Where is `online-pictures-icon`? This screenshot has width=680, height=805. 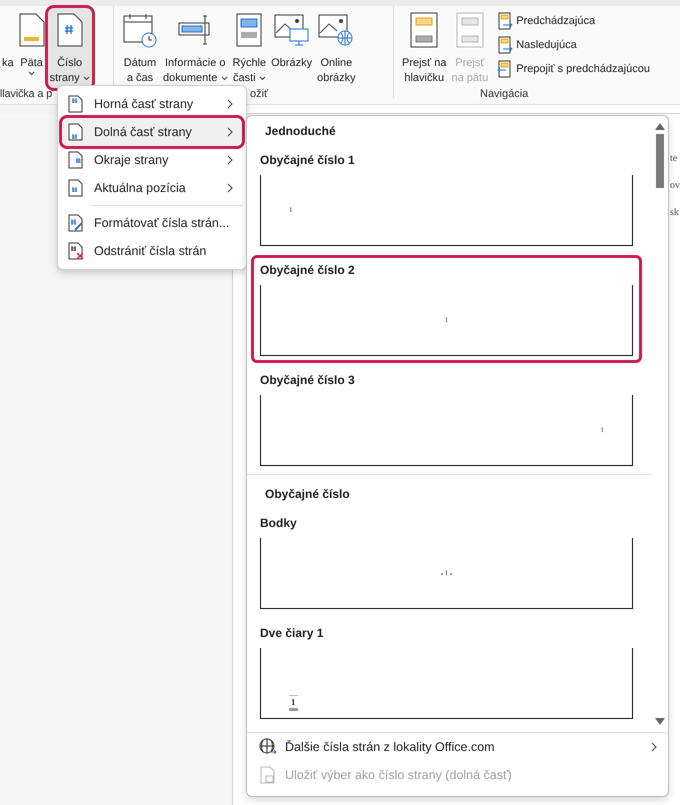
online-pictures-icon is located at coordinates (336, 30).